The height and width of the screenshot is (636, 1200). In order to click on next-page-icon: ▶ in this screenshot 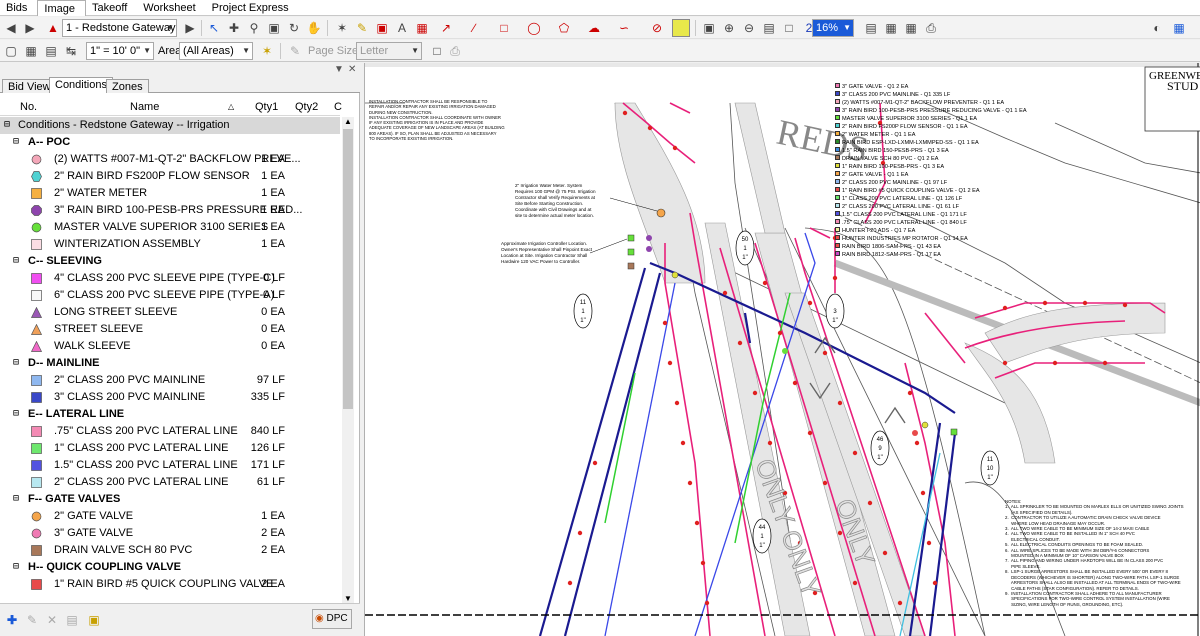, I will do `click(190, 28)`.